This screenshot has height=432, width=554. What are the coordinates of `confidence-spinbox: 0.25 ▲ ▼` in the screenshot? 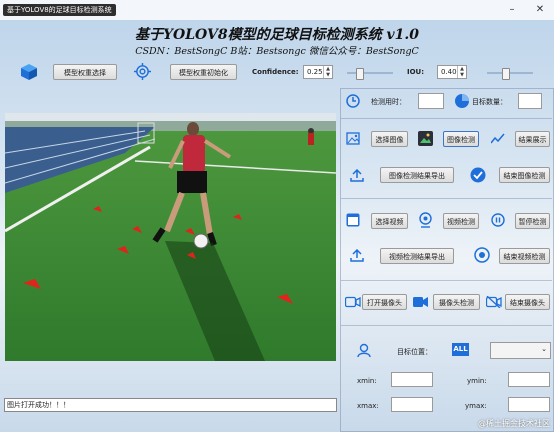 It's located at (318, 72).